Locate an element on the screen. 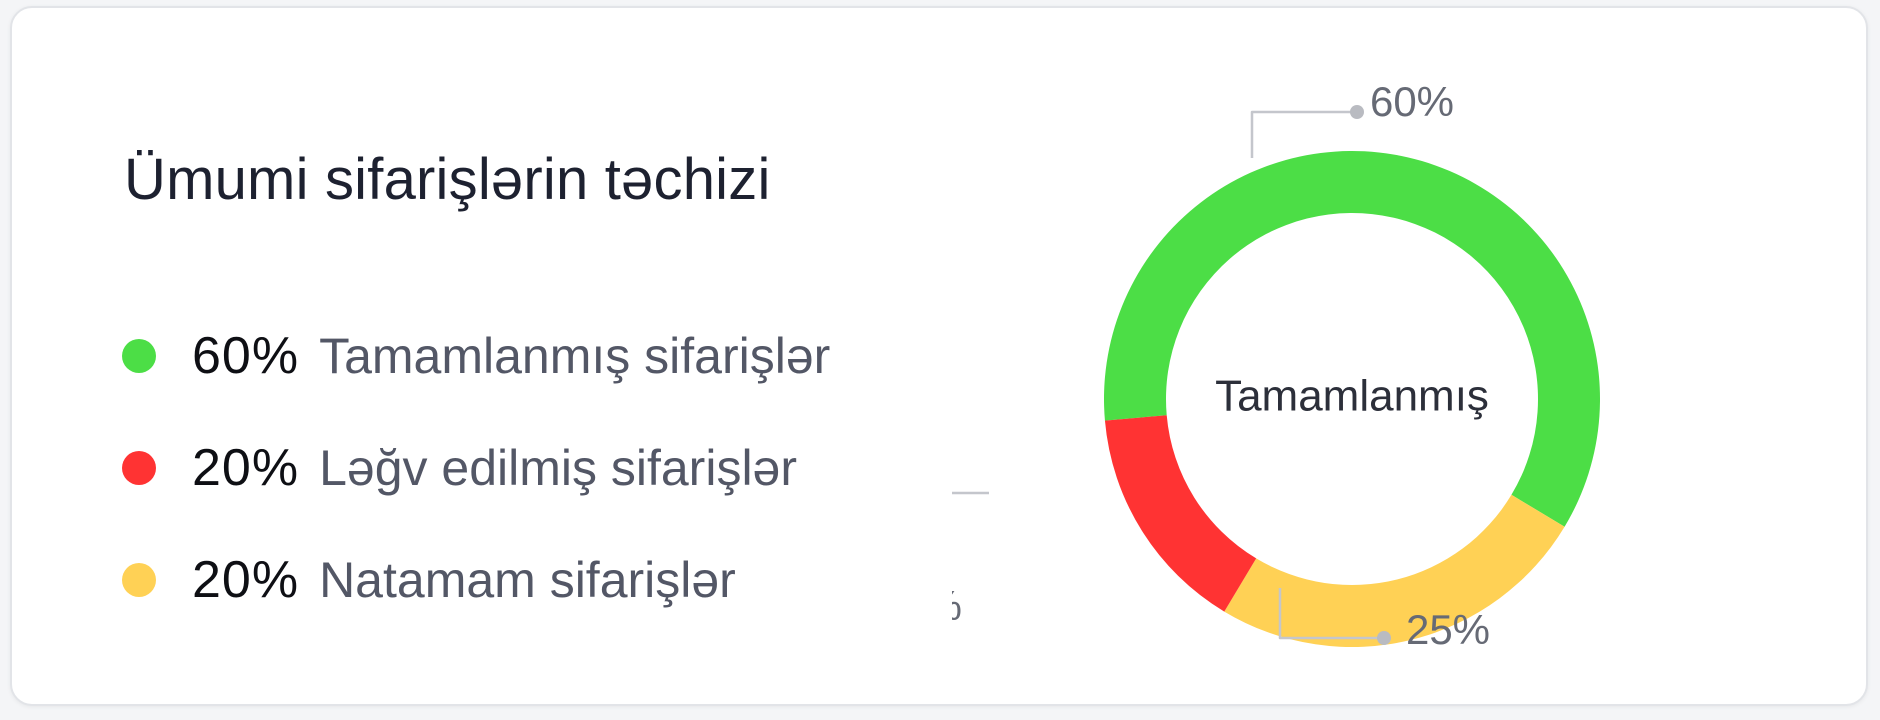  legend-label: Natamam sifarişlər is located at coordinates (527, 580).